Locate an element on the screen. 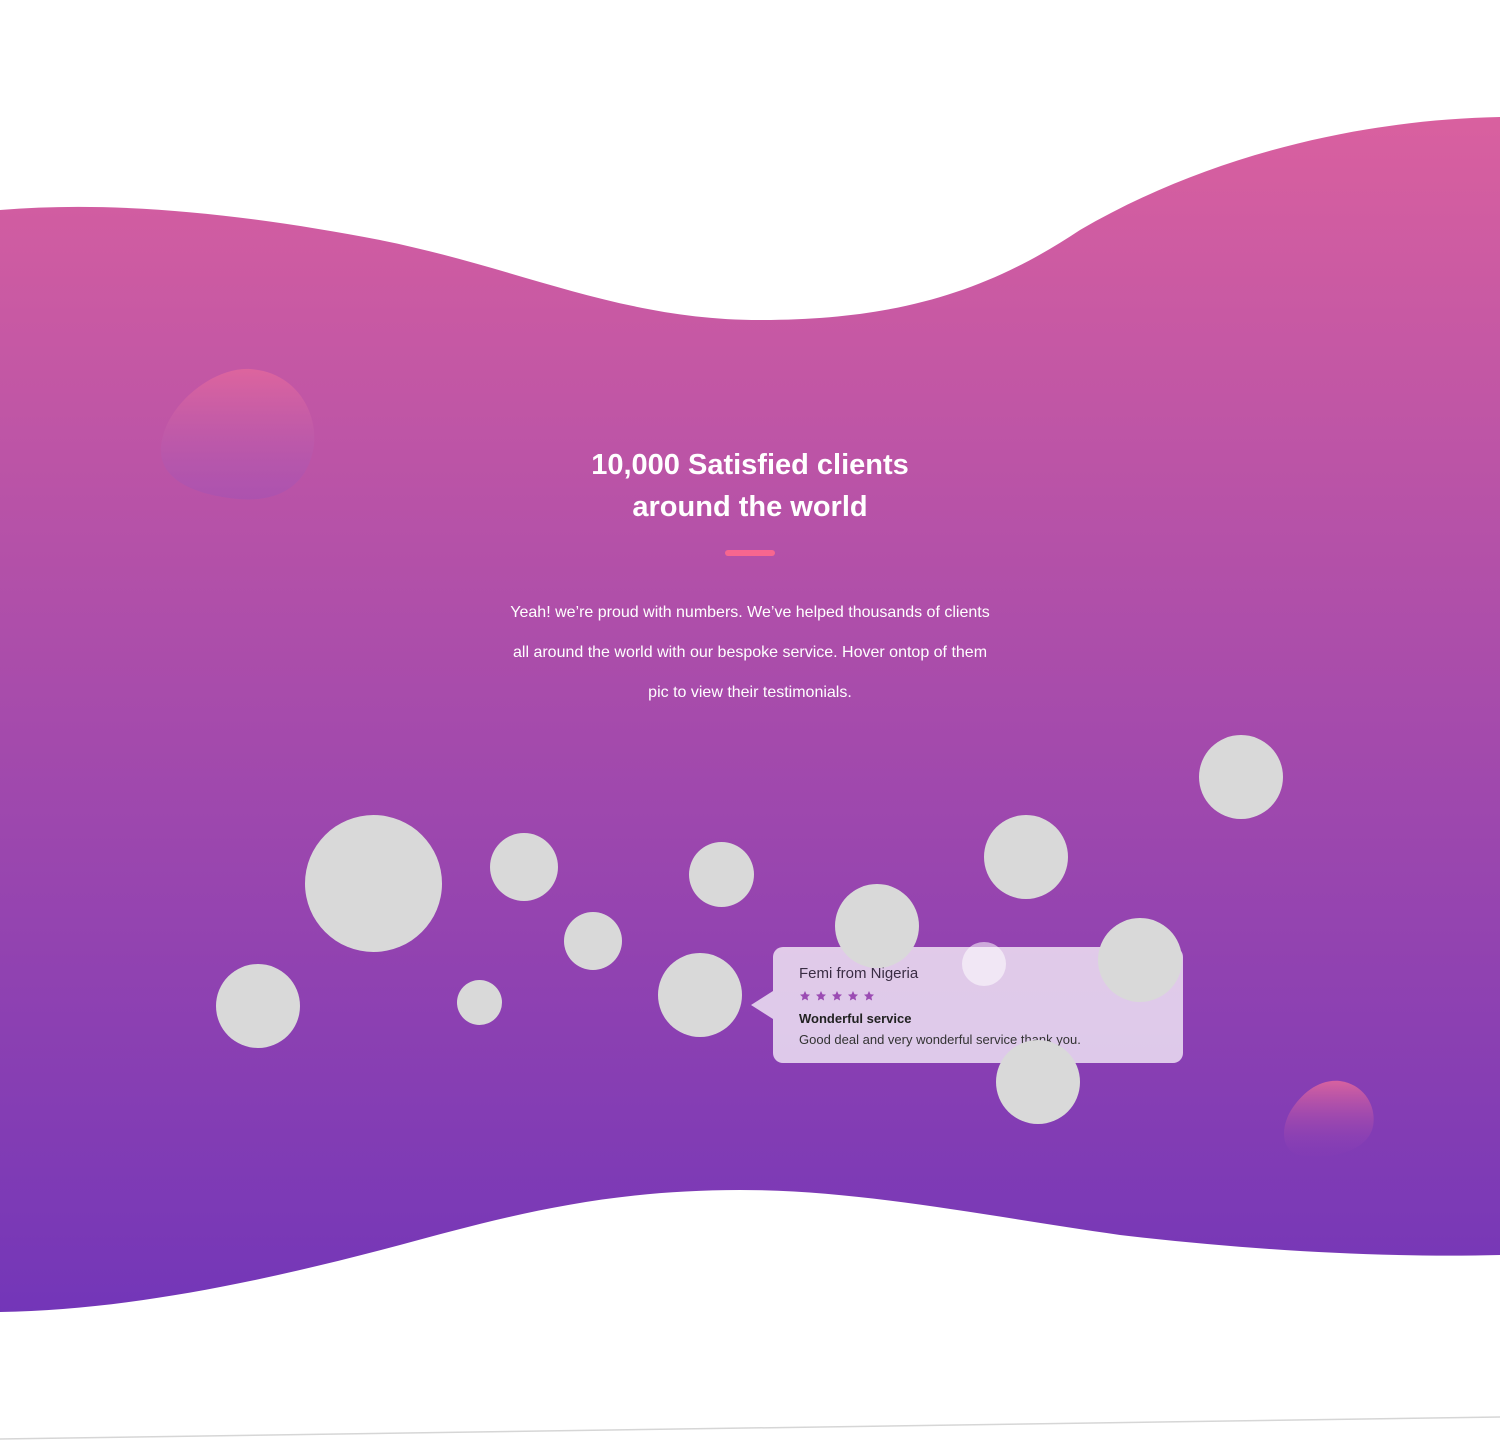 This screenshot has height=1441, width=1500. testimonial-rating is located at coordinates (837, 996).